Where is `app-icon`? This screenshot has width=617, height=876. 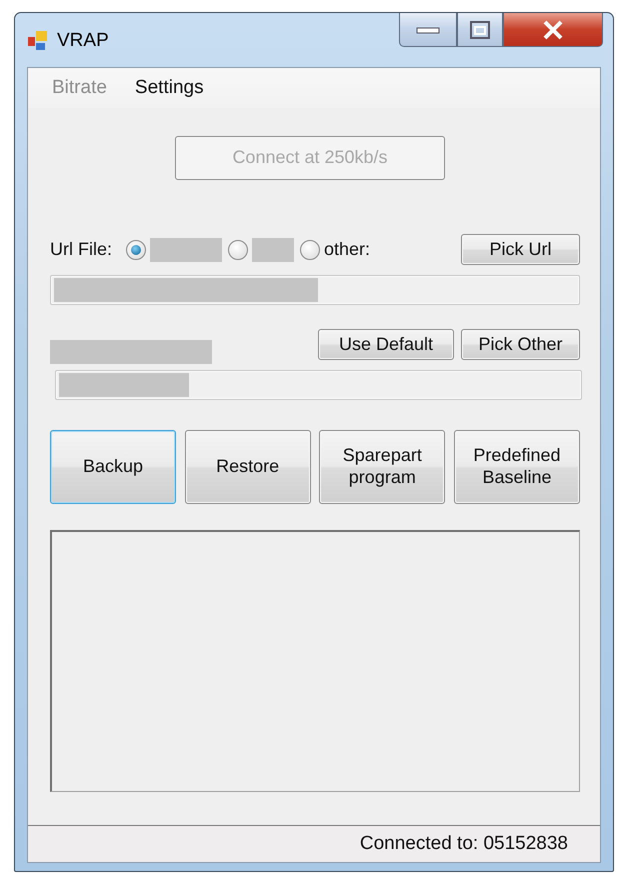
app-icon is located at coordinates (38, 41).